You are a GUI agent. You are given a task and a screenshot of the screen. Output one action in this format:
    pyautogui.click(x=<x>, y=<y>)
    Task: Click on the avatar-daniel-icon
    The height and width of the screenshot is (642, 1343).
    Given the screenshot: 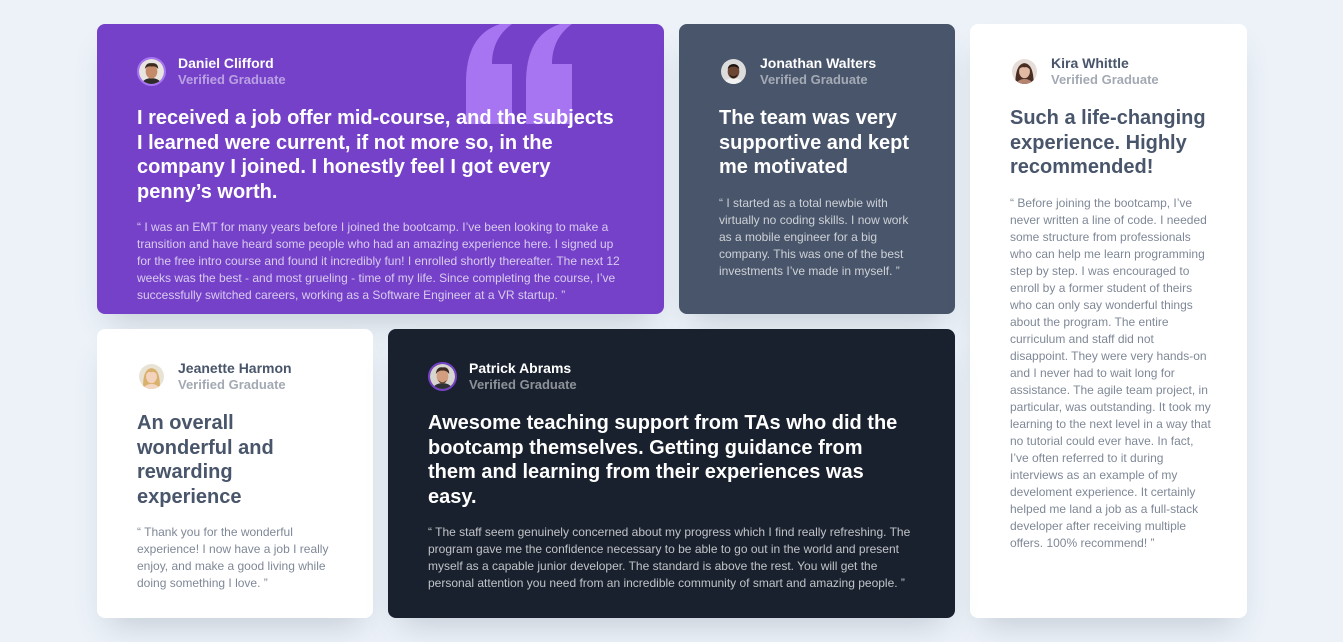 What is the action you would take?
    pyautogui.click(x=151, y=71)
    